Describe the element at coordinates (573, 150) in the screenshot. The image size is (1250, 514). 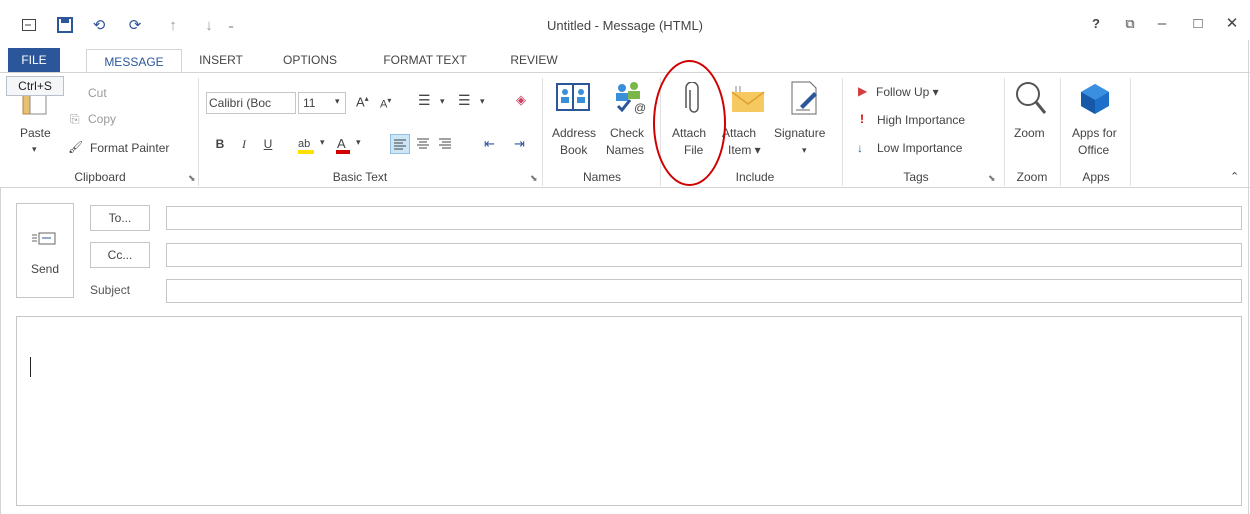
I see `address-book-label-2: Book` at that location.